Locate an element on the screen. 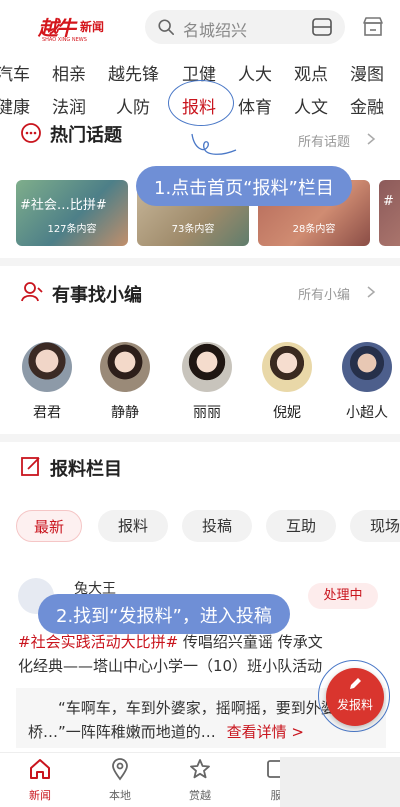  topic-card-title: # is located at coordinates (388, 201).